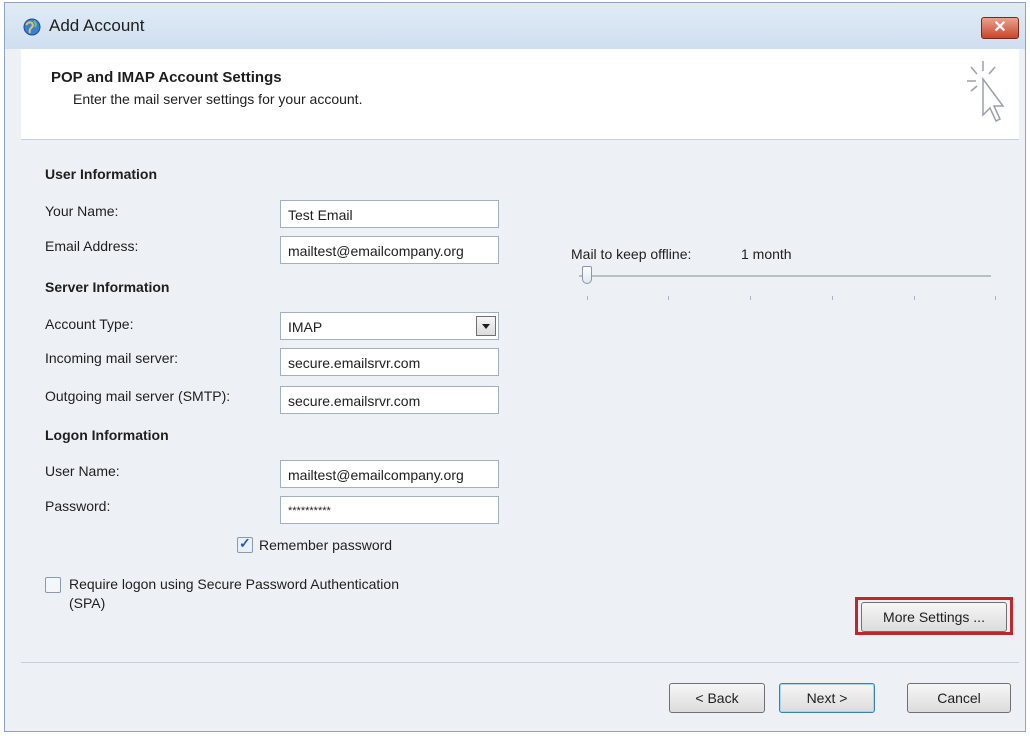  I want to click on remember-password-checkbox, so click(245, 544).